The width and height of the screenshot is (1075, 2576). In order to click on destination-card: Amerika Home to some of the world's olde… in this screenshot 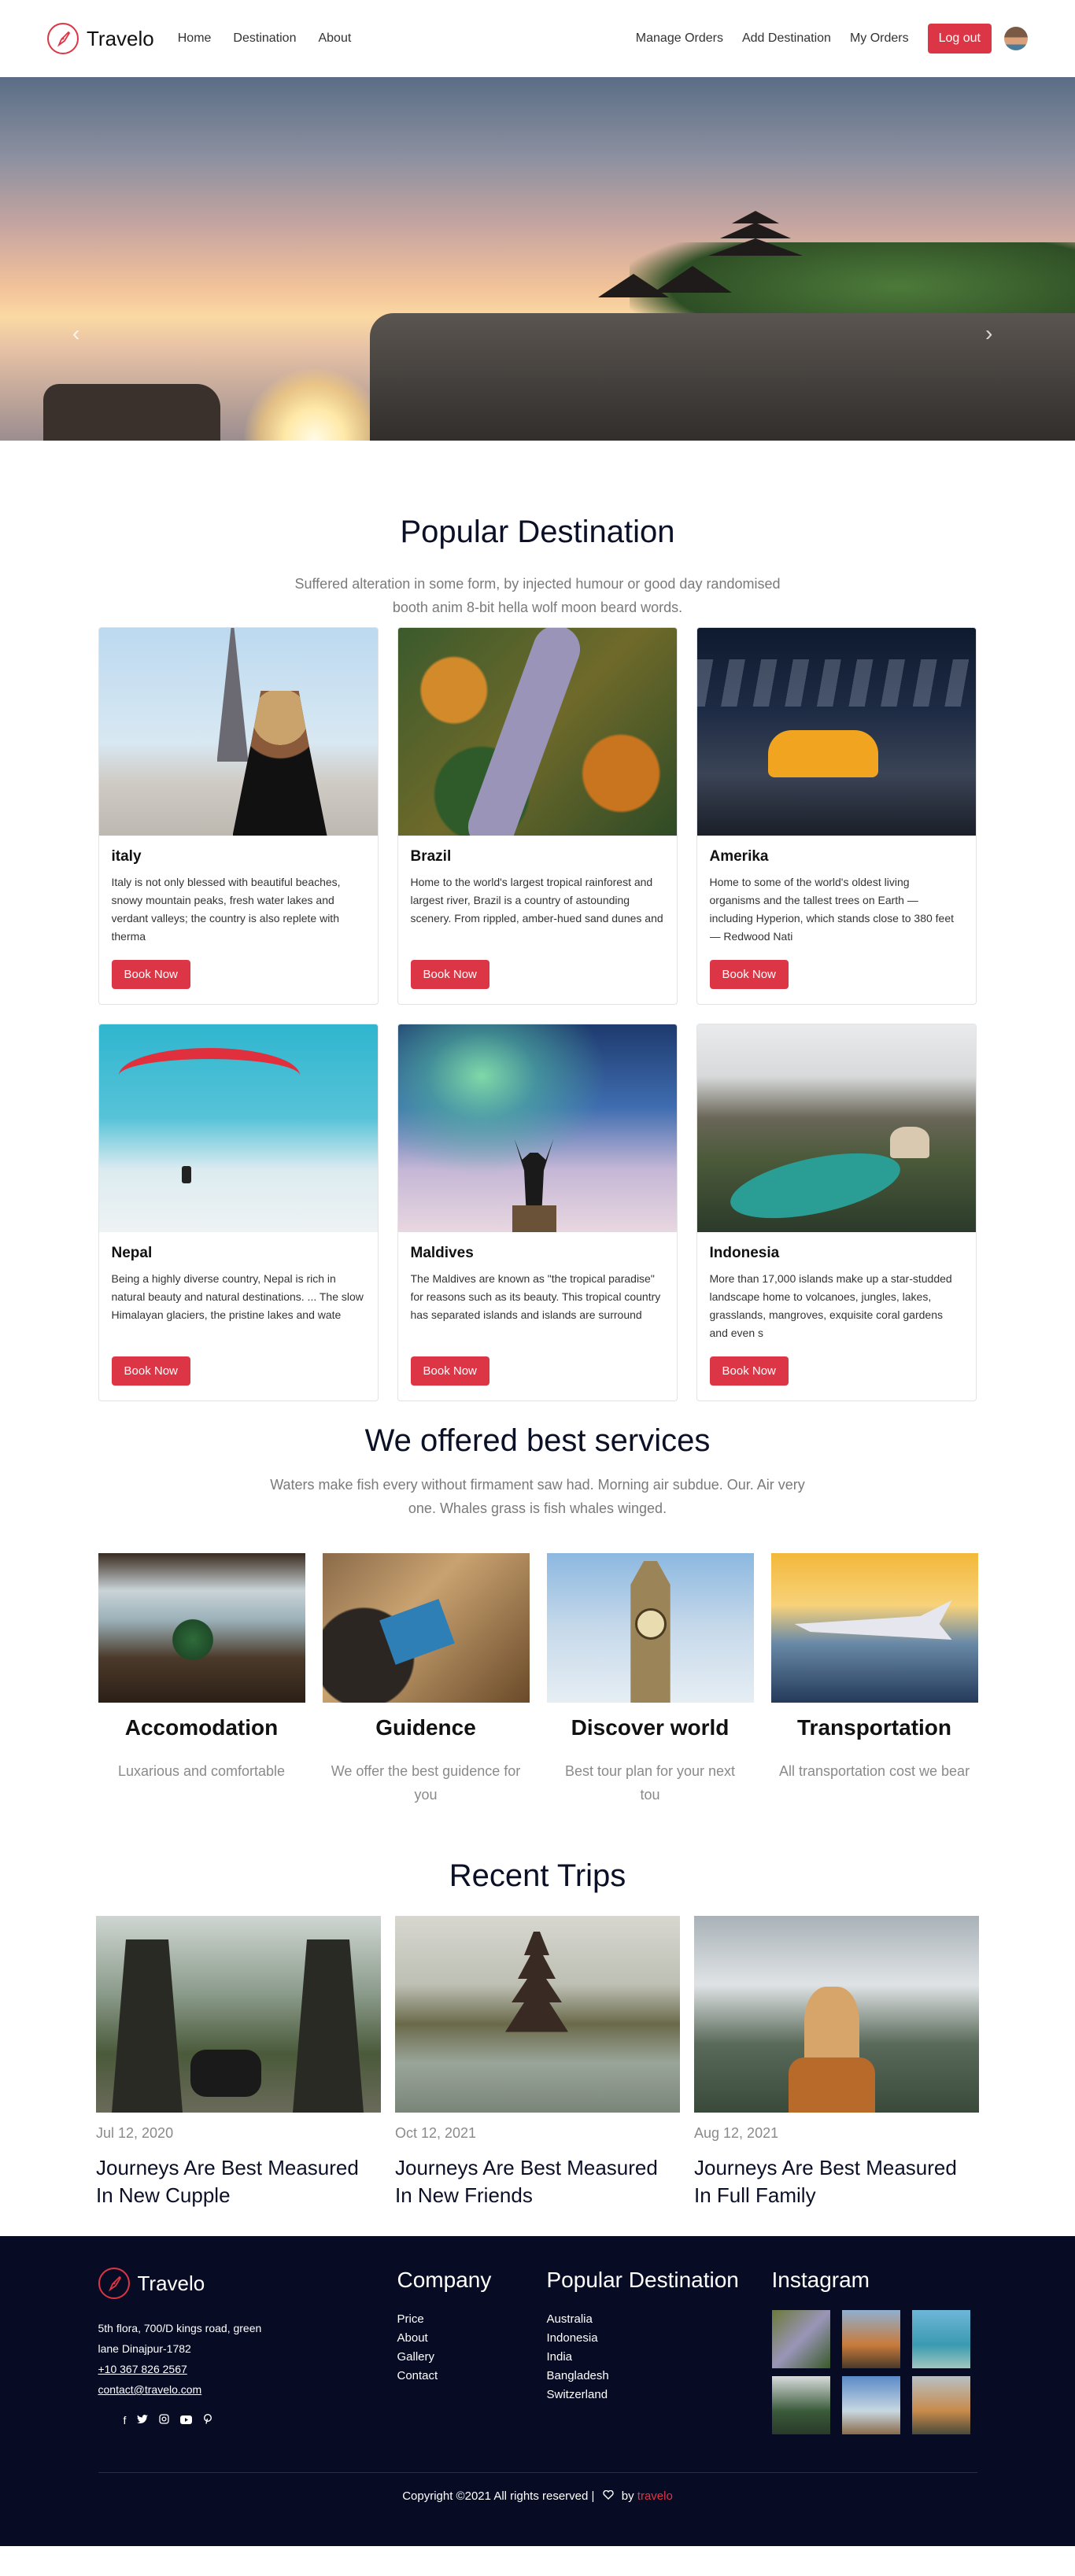, I will do `click(837, 816)`.